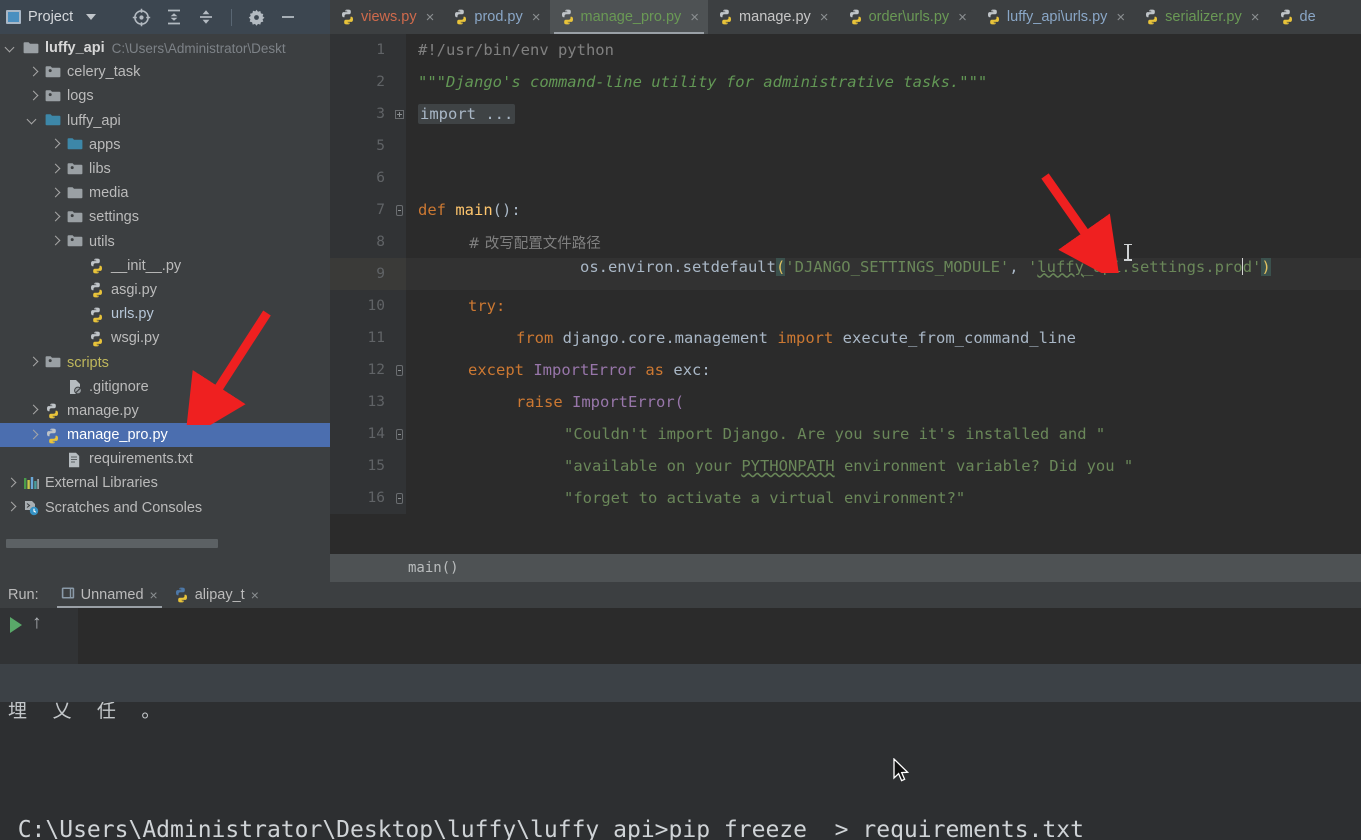  Describe the element at coordinates (165, 96) in the screenshot. I see `tree-item-logs: logs` at that location.